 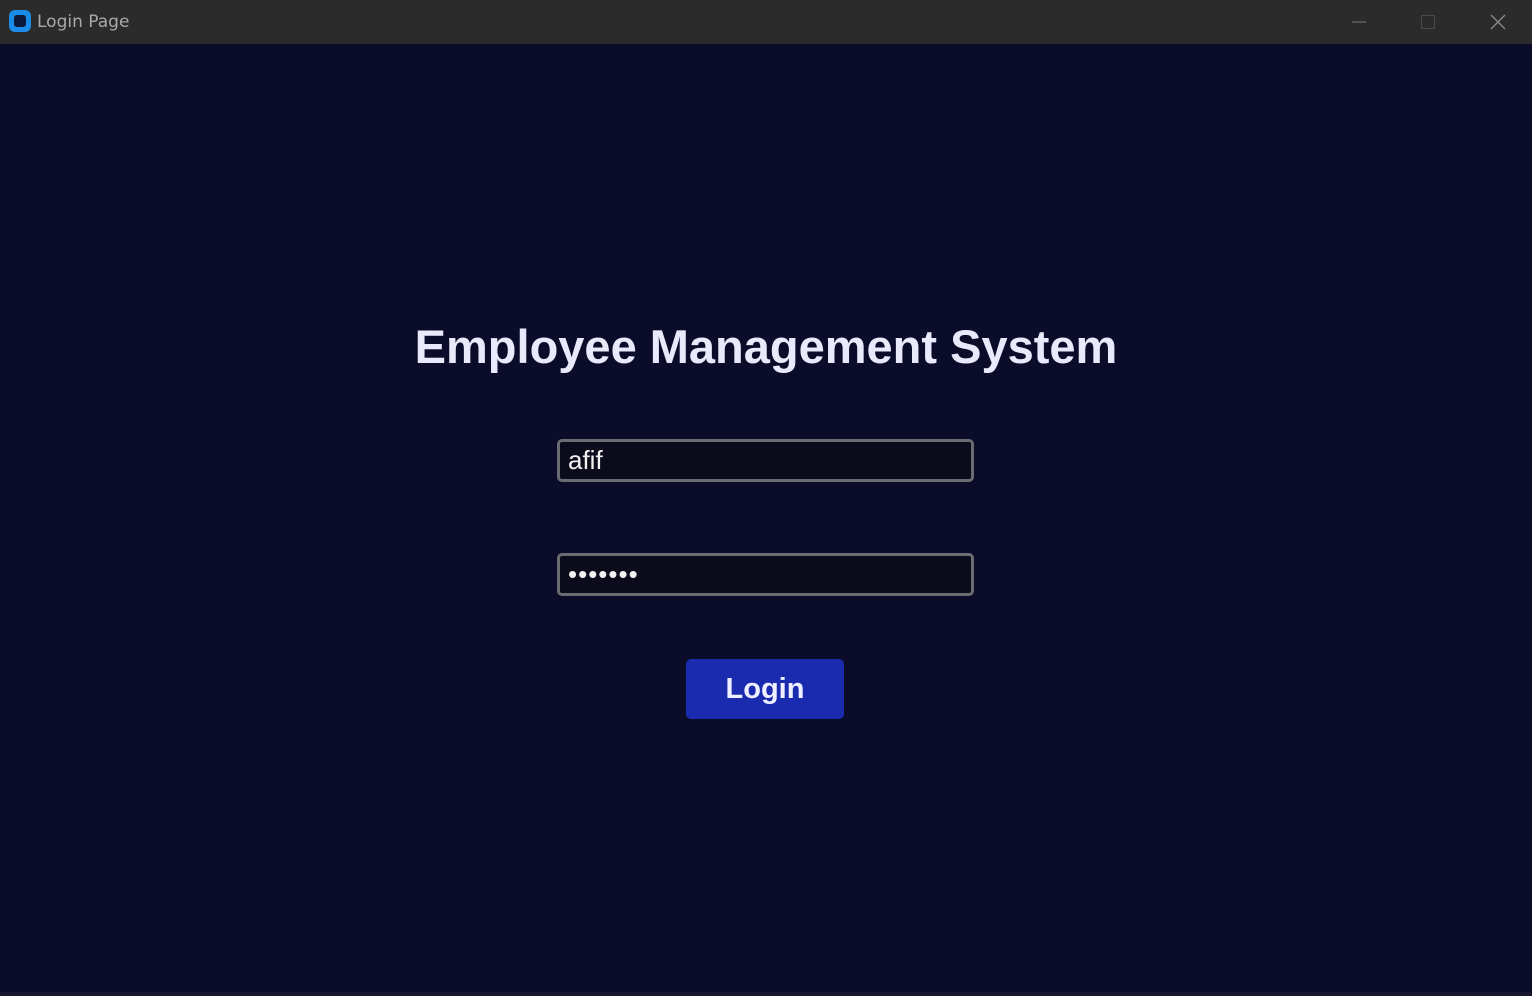 I want to click on title-bar: Login Page, so click(x=766, y=22).